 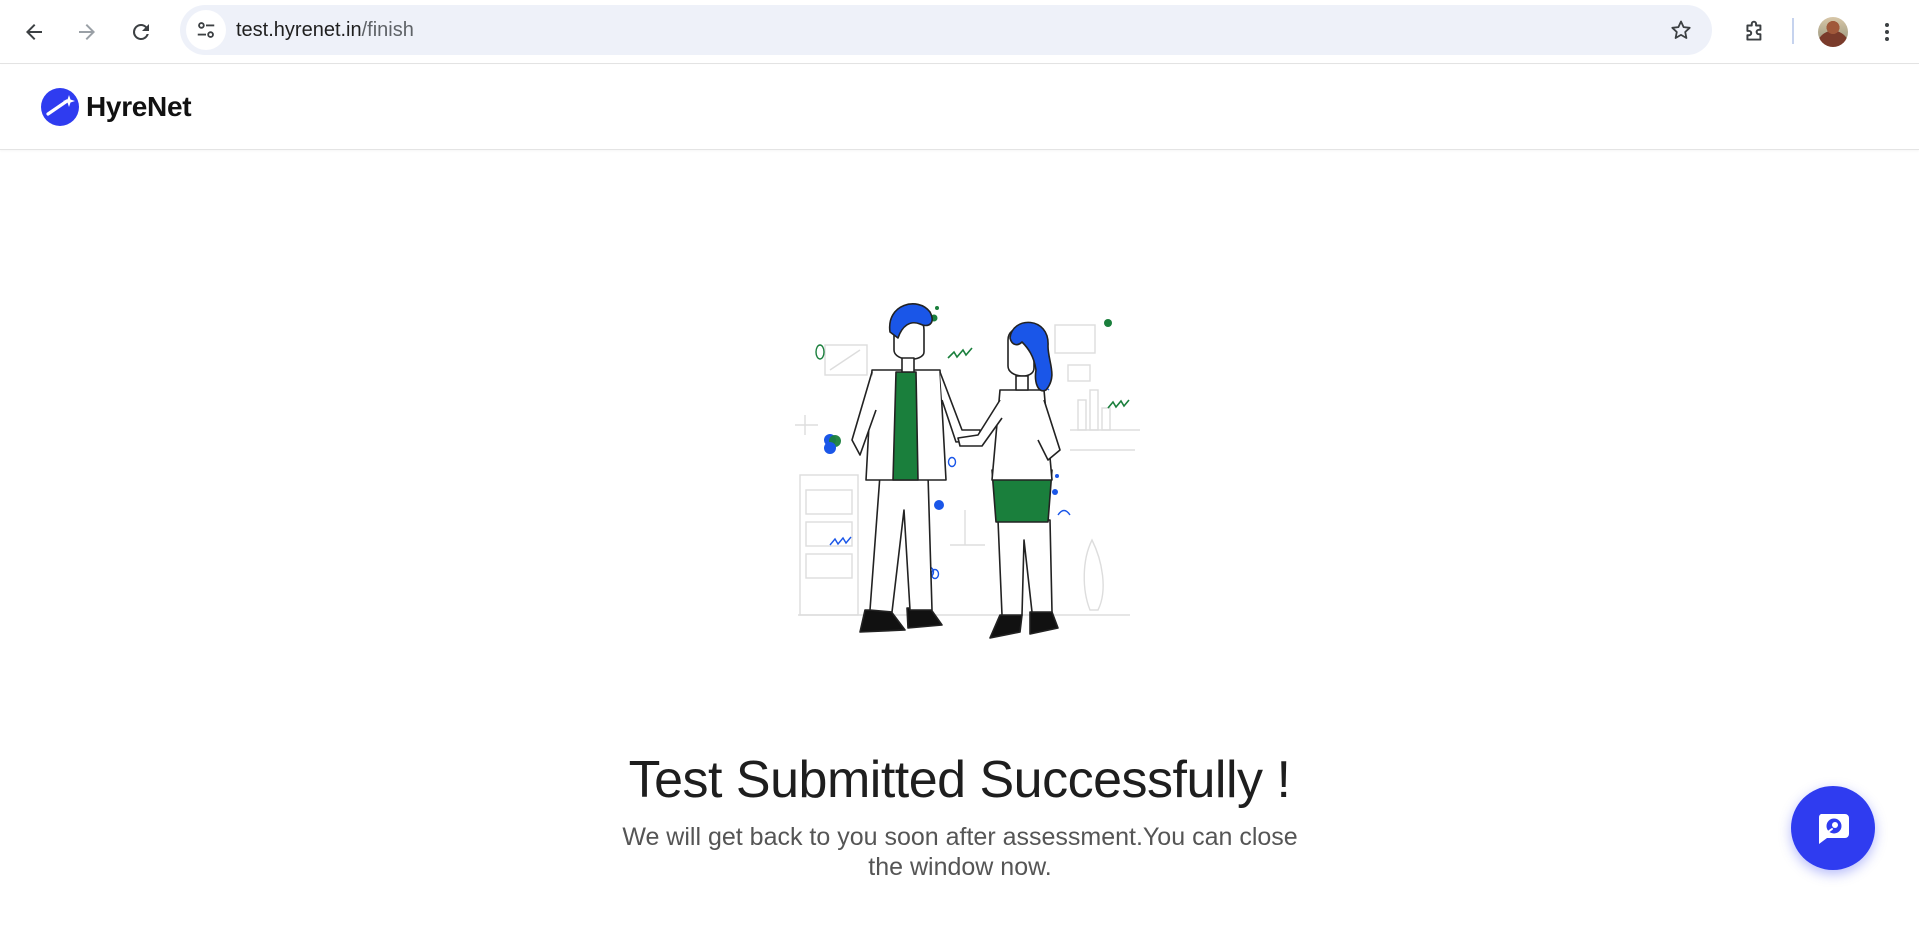 I want to click on star-icon, so click(x=1681, y=29).